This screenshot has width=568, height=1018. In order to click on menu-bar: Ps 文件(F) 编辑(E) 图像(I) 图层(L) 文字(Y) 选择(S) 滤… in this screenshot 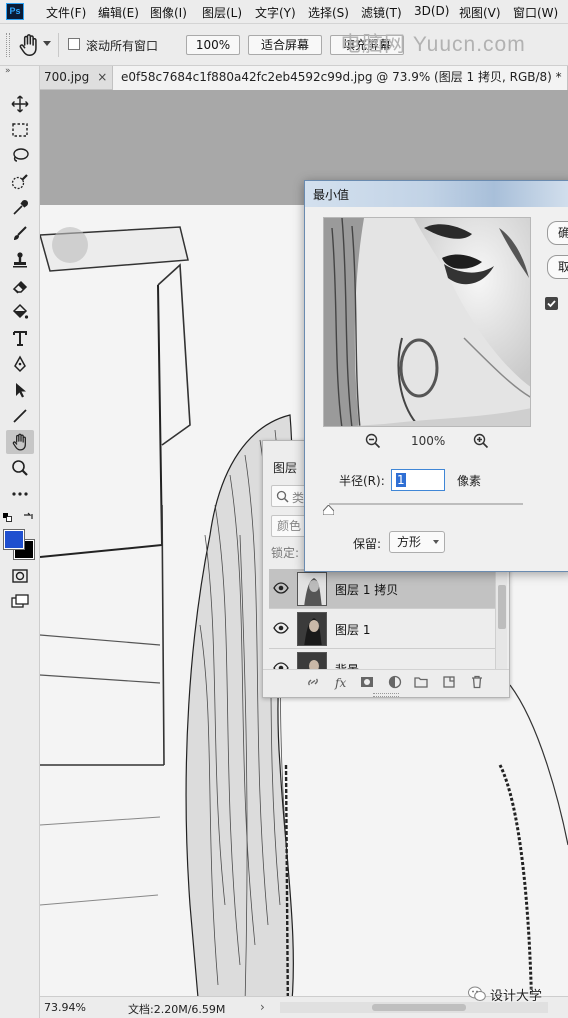, I will do `click(284, 12)`.